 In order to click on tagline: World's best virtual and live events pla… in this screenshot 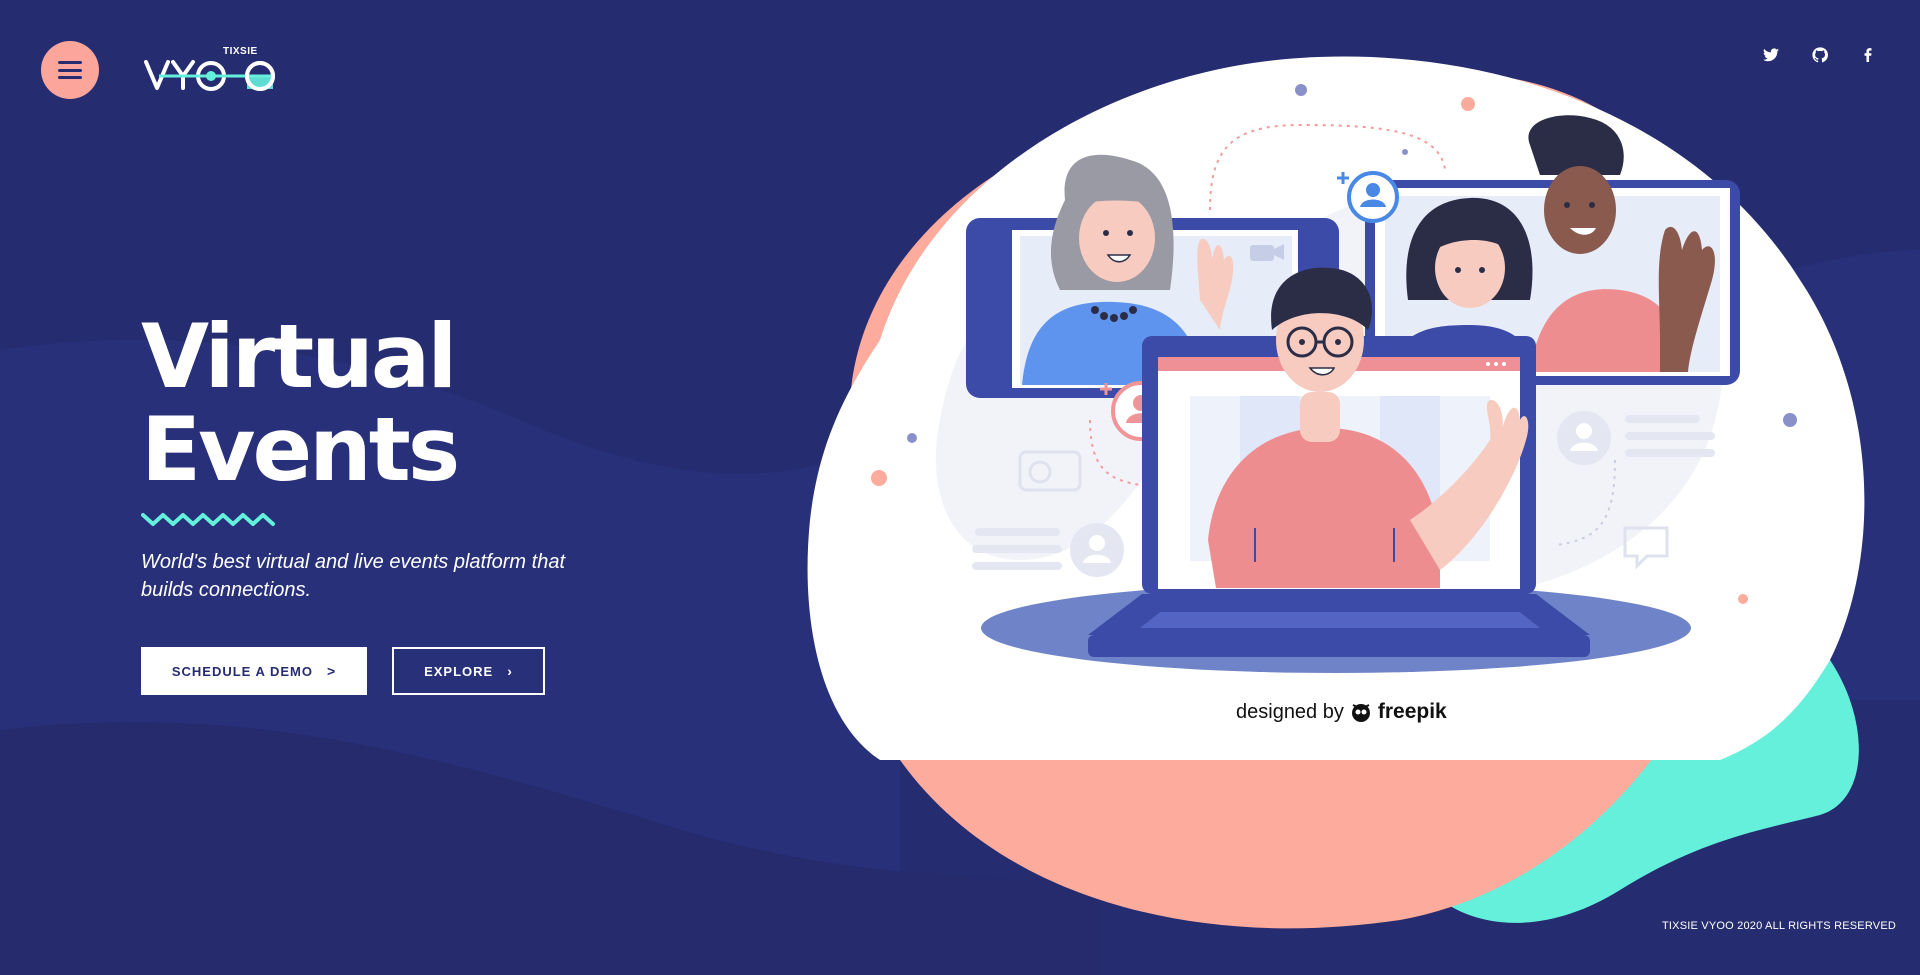, I will do `click(353, 576)`.